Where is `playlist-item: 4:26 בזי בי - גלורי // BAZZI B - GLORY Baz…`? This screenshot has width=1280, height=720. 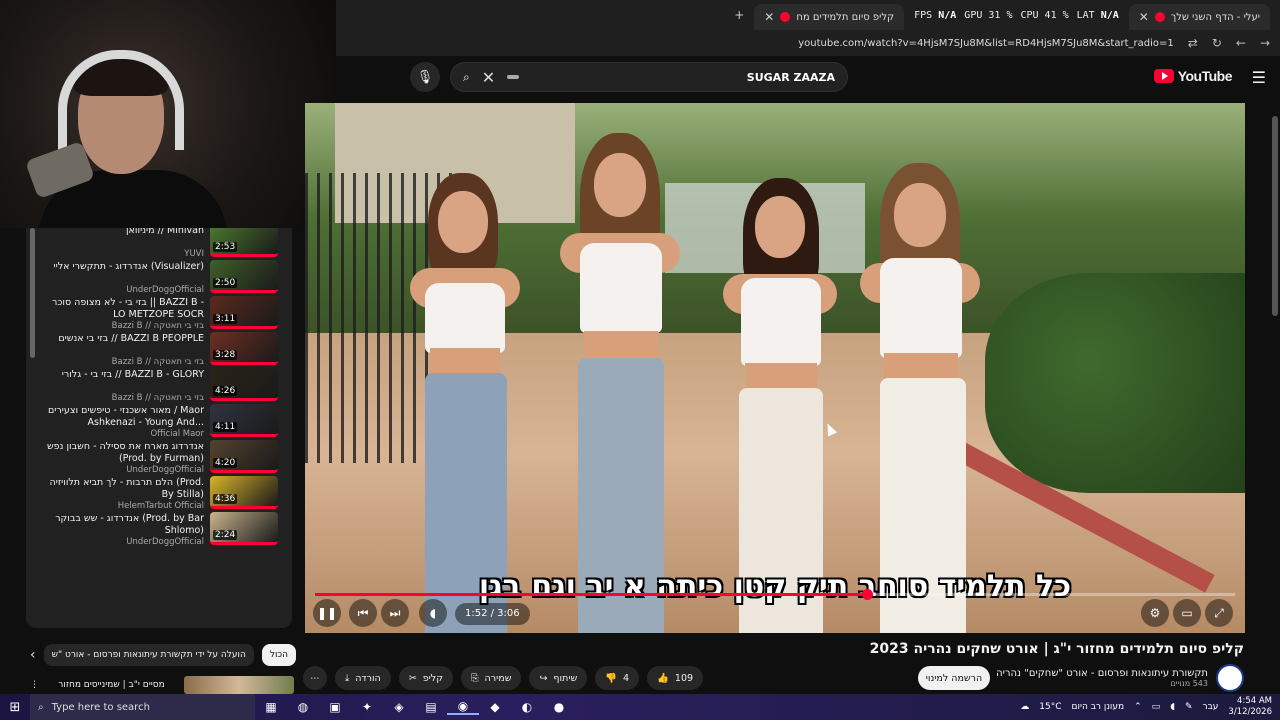 playlist-item: 4:26 בזי בי - גלורי // BAZZI B - GLORY Baz… is located at coordinates (159, 384).